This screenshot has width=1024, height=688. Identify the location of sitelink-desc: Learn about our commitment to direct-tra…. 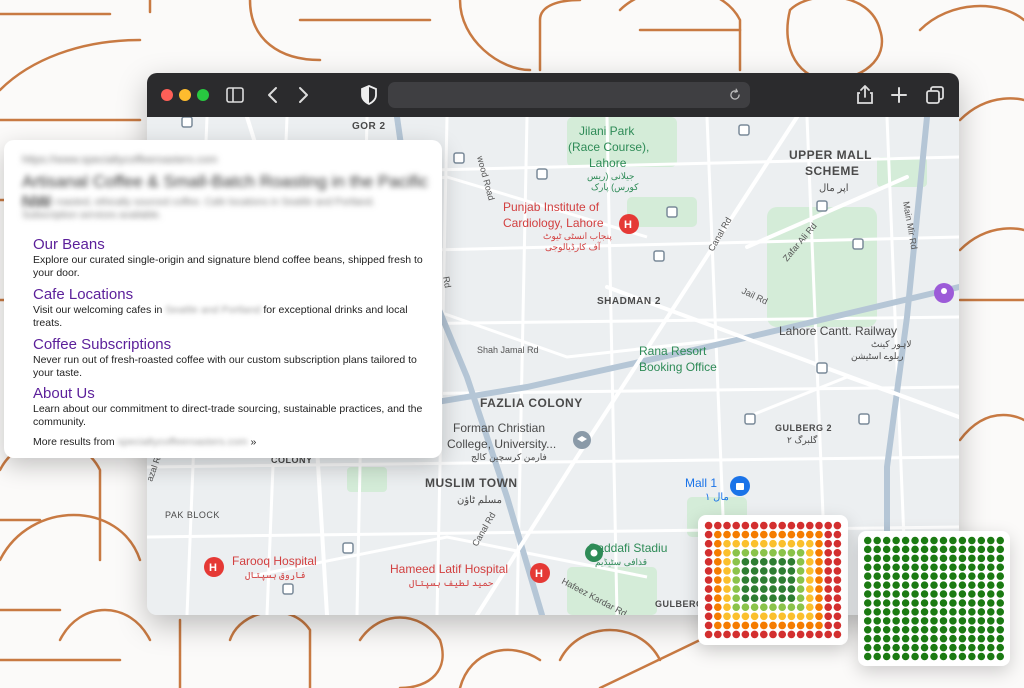
(228, 415).